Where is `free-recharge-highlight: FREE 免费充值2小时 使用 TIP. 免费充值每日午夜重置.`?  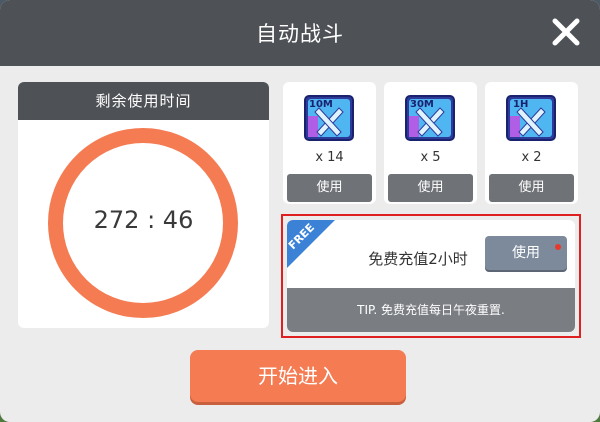 free-recharge-highlight: FREE 免费充值2小时 使用 TIP. 免费充值每日午夜重置. is located at coordinates (431, 276).